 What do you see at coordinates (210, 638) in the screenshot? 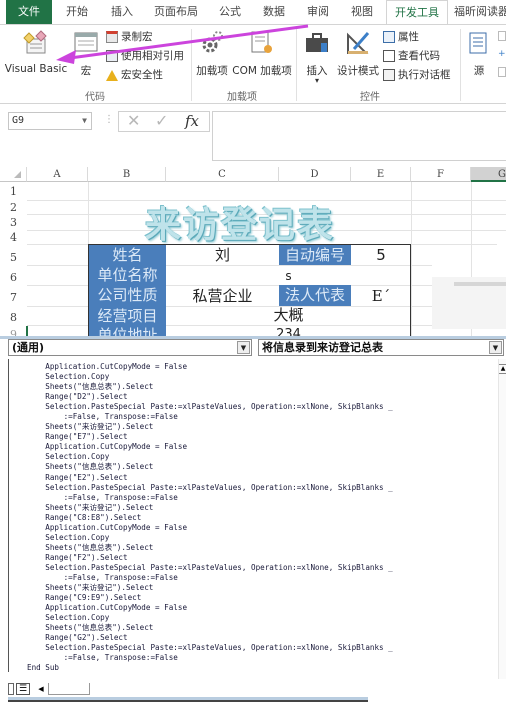
I see `code-line: Range("G2").Select` at bounding box center [210, 638].